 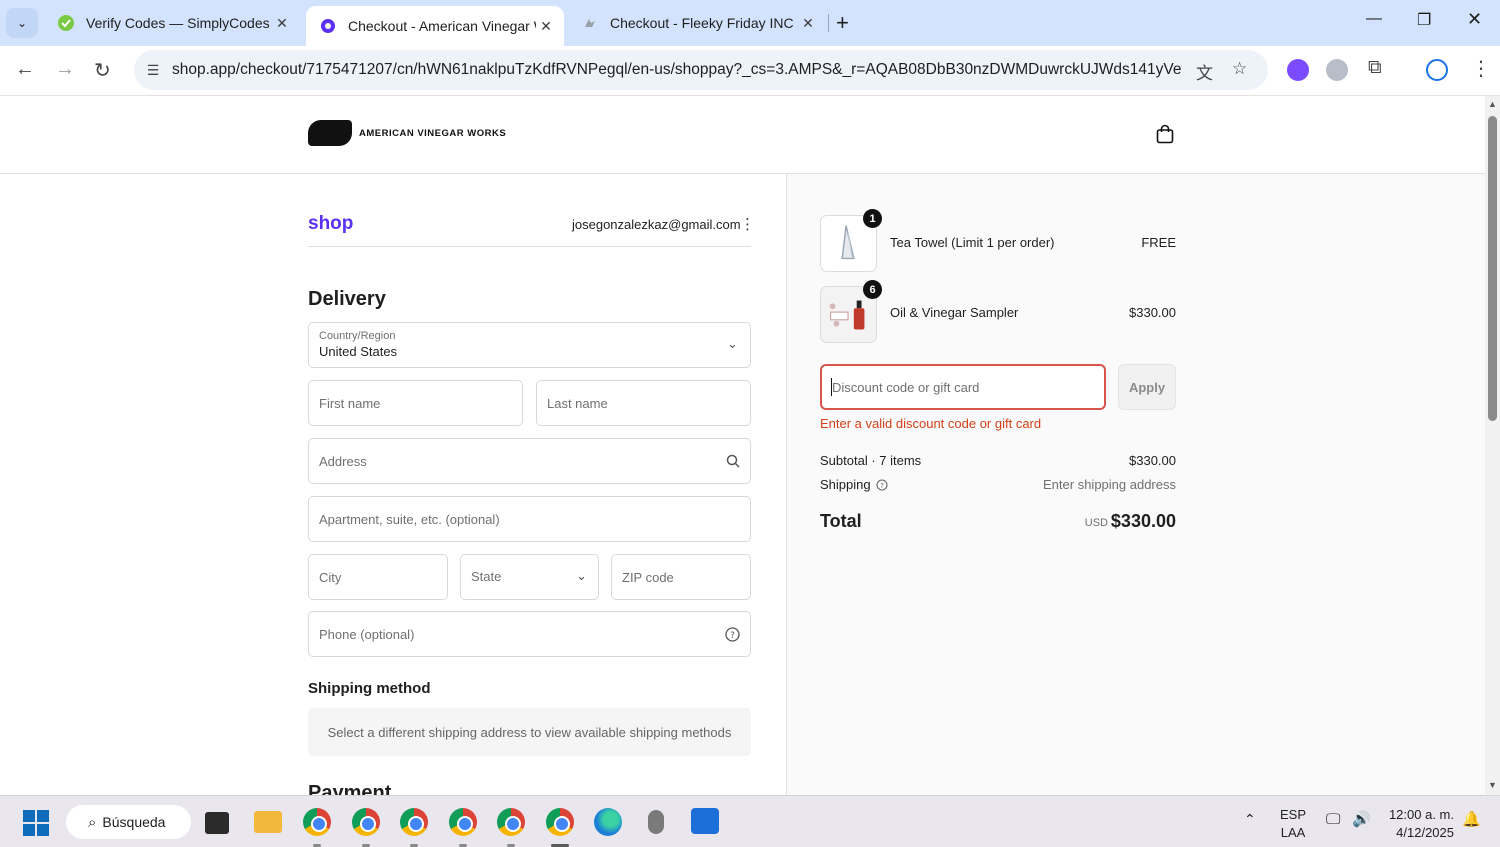 What do you see at coordinates (529, 345) in the screenshot?
I see `country-select: Country/Region United States ⌄` at bounding box center [529, 345].